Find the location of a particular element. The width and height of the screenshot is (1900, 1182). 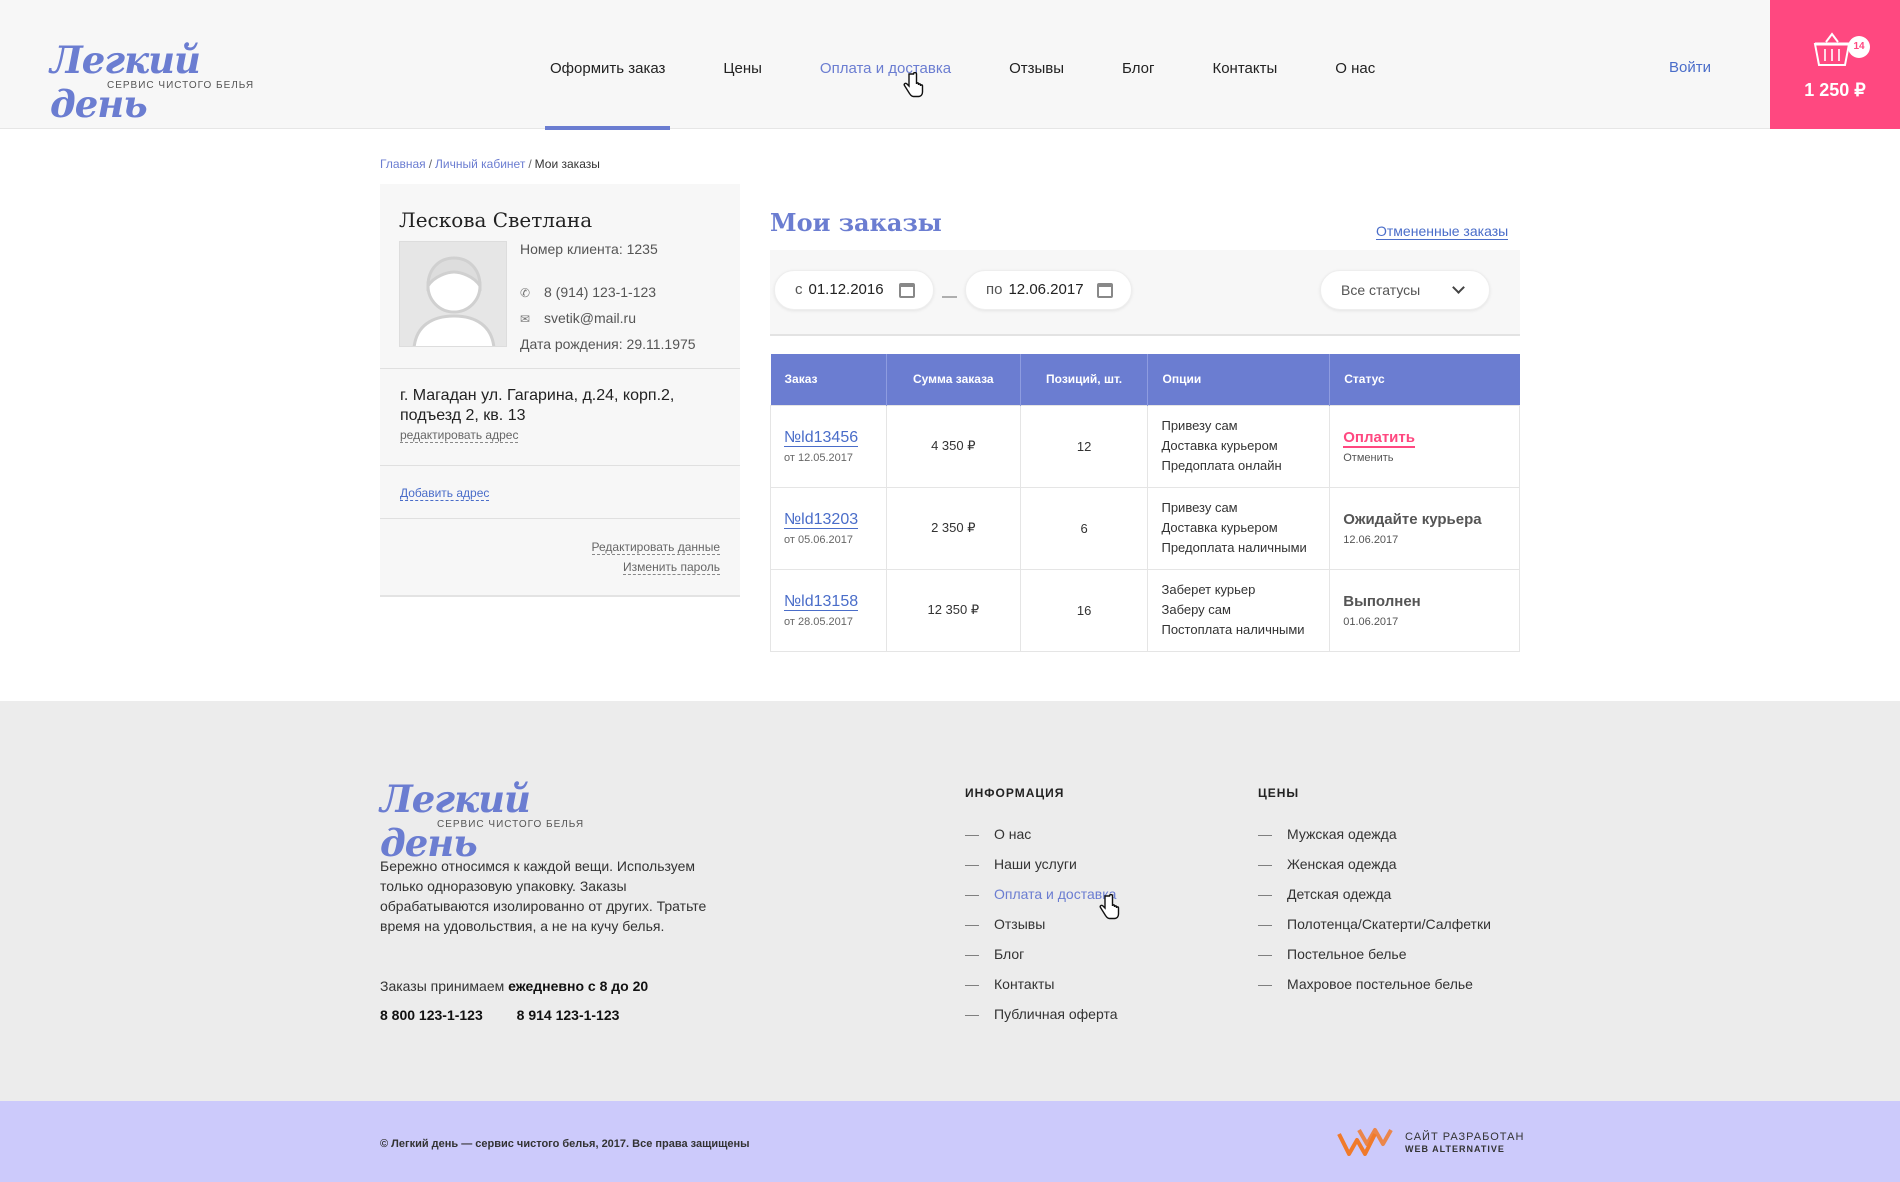

nav-item-payment-delivery: Оплата и доставка is located at coordinates (885, 64).